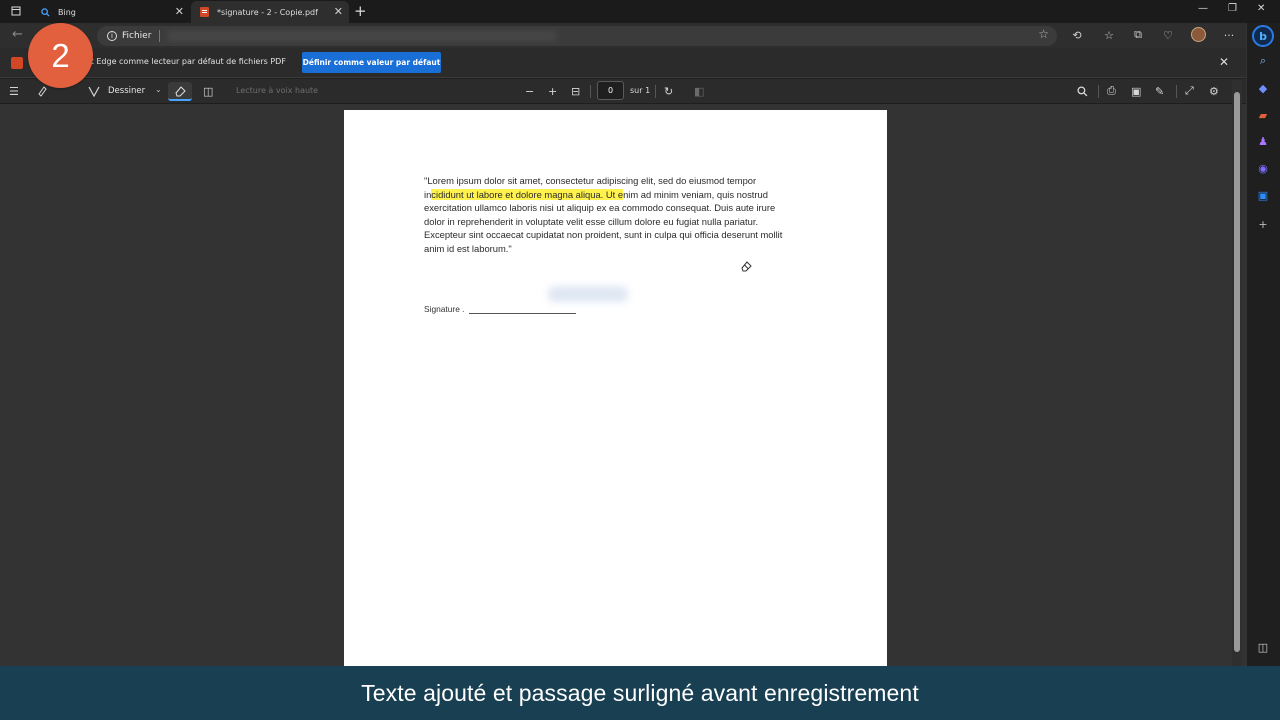 This screenshot has width=1280, height=720. I want to click on chevron-down-icon: ⌄, so click(158, 89).